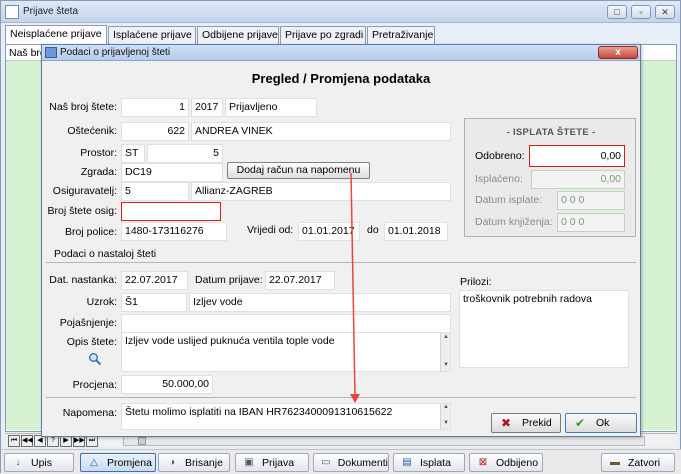 The image size is (681, 474). What do you see at coordinates (105, 254) in the screenshot?
I see `section-nastanak-title: Podaci o nastaloj šteti` at bounding box center [105, 254].